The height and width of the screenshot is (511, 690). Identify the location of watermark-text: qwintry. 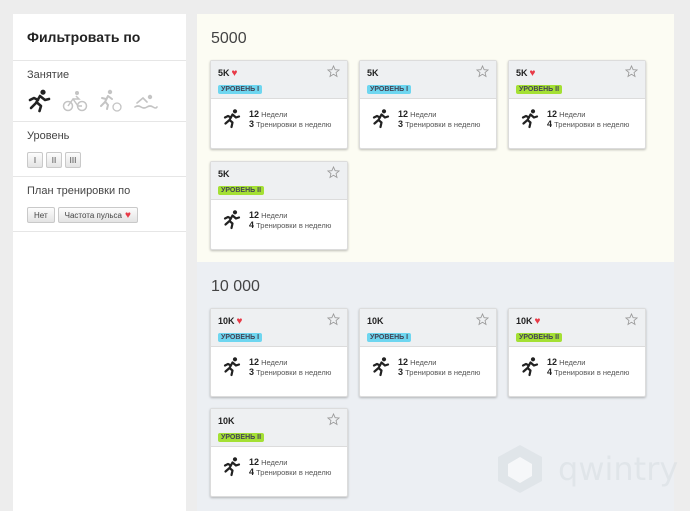
(618, 469).